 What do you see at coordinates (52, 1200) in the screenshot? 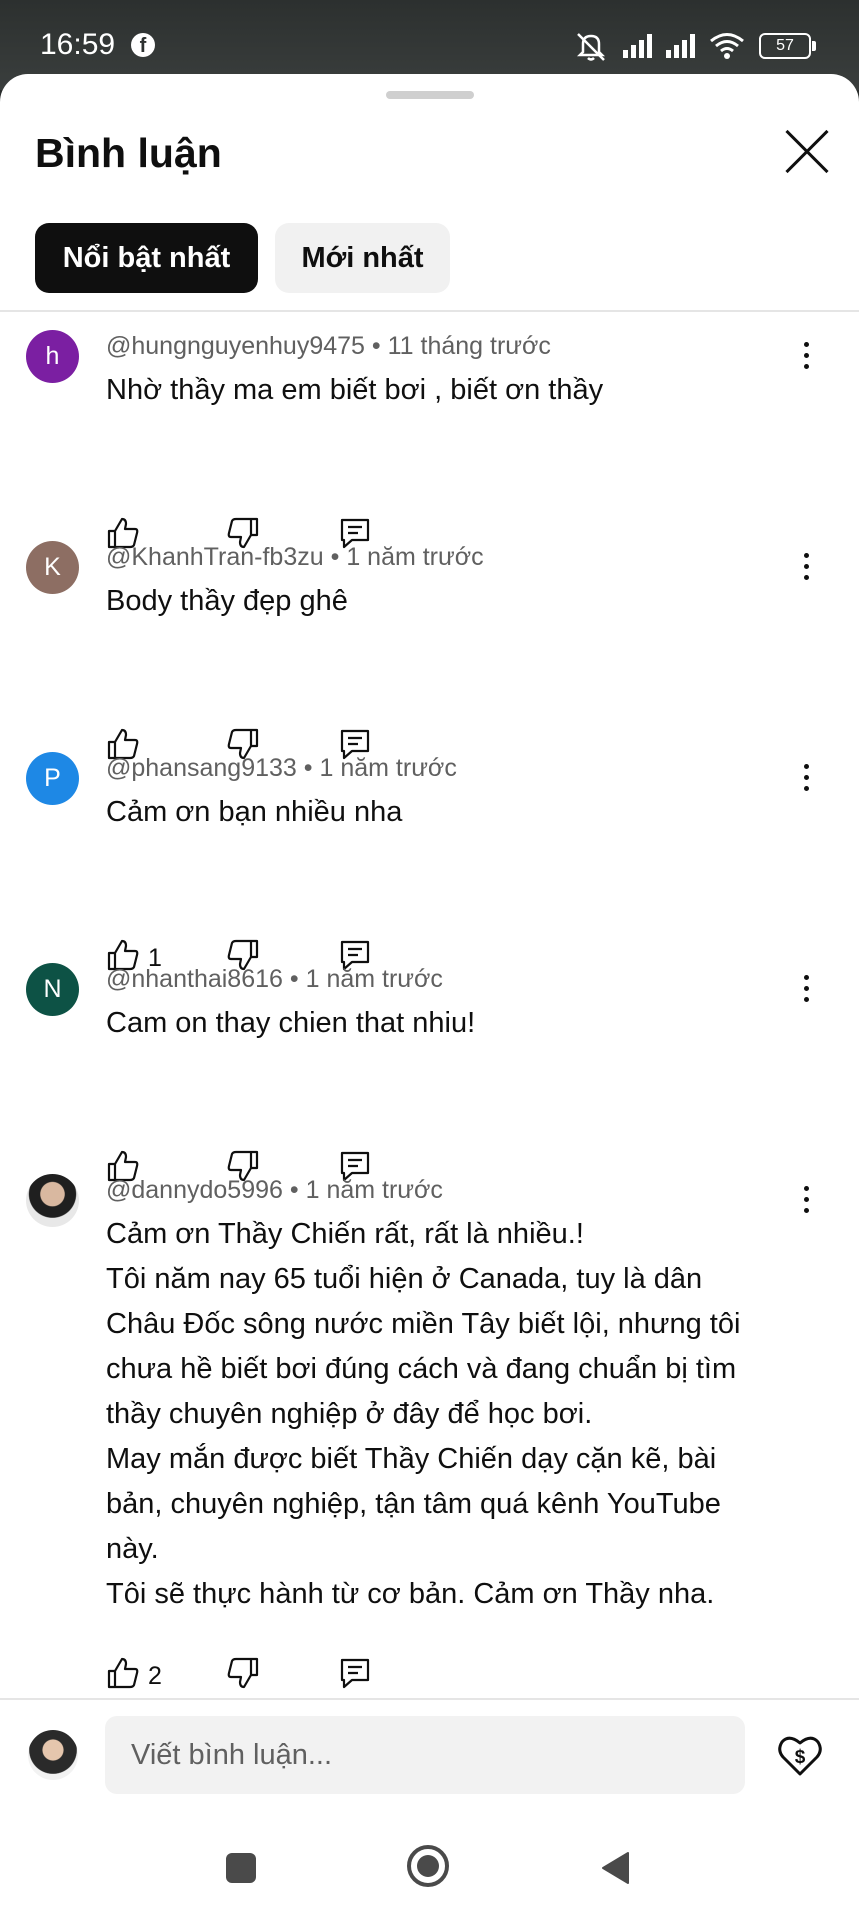
I see `avatar` at bounding box center [52, 1200].